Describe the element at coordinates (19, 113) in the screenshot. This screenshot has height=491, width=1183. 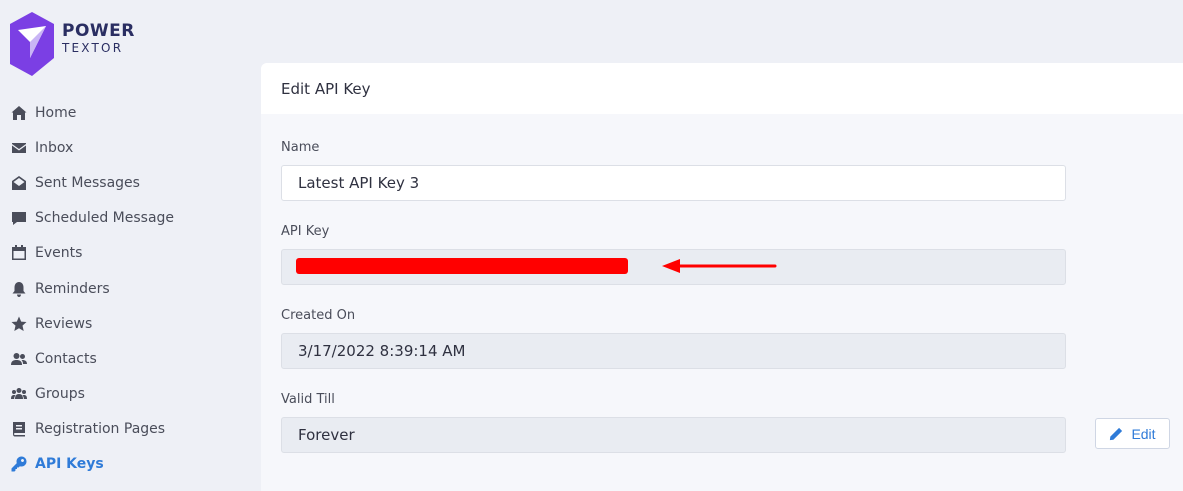
I see `home-icon` at that location.